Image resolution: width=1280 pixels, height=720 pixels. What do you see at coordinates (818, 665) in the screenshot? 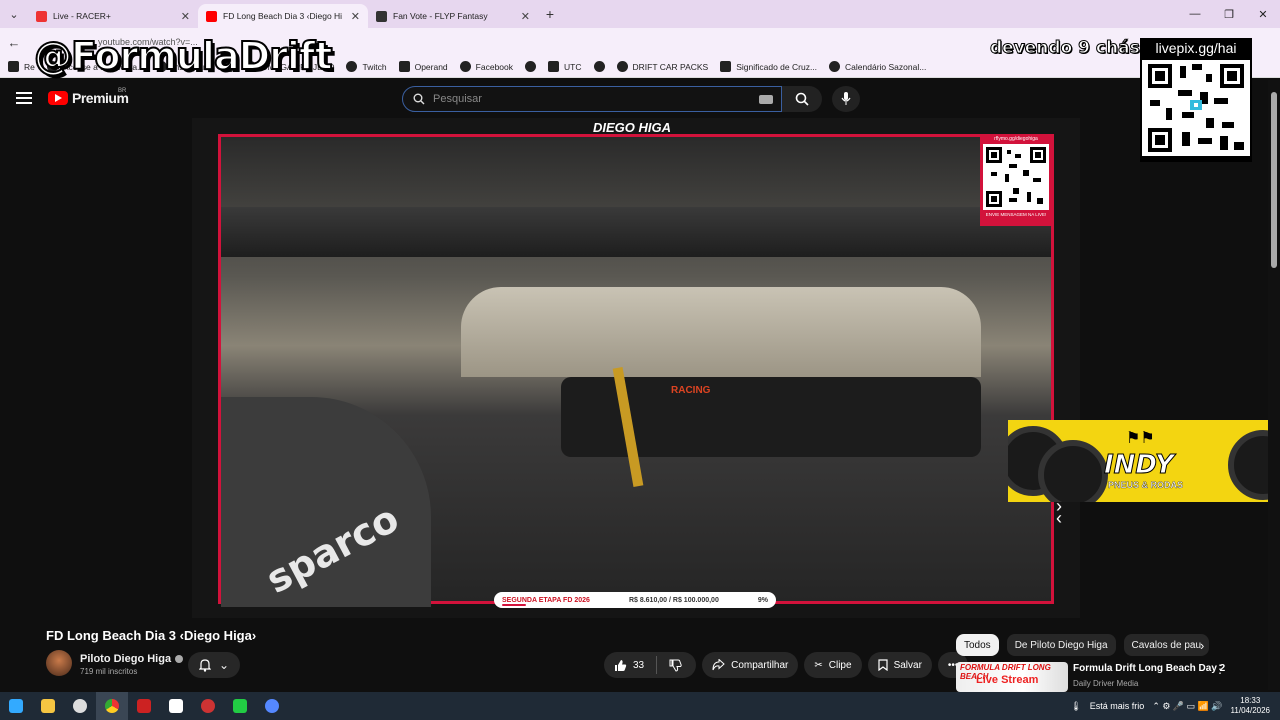
I see `scissors-icon: ✂` at bounding box center [818, 665].